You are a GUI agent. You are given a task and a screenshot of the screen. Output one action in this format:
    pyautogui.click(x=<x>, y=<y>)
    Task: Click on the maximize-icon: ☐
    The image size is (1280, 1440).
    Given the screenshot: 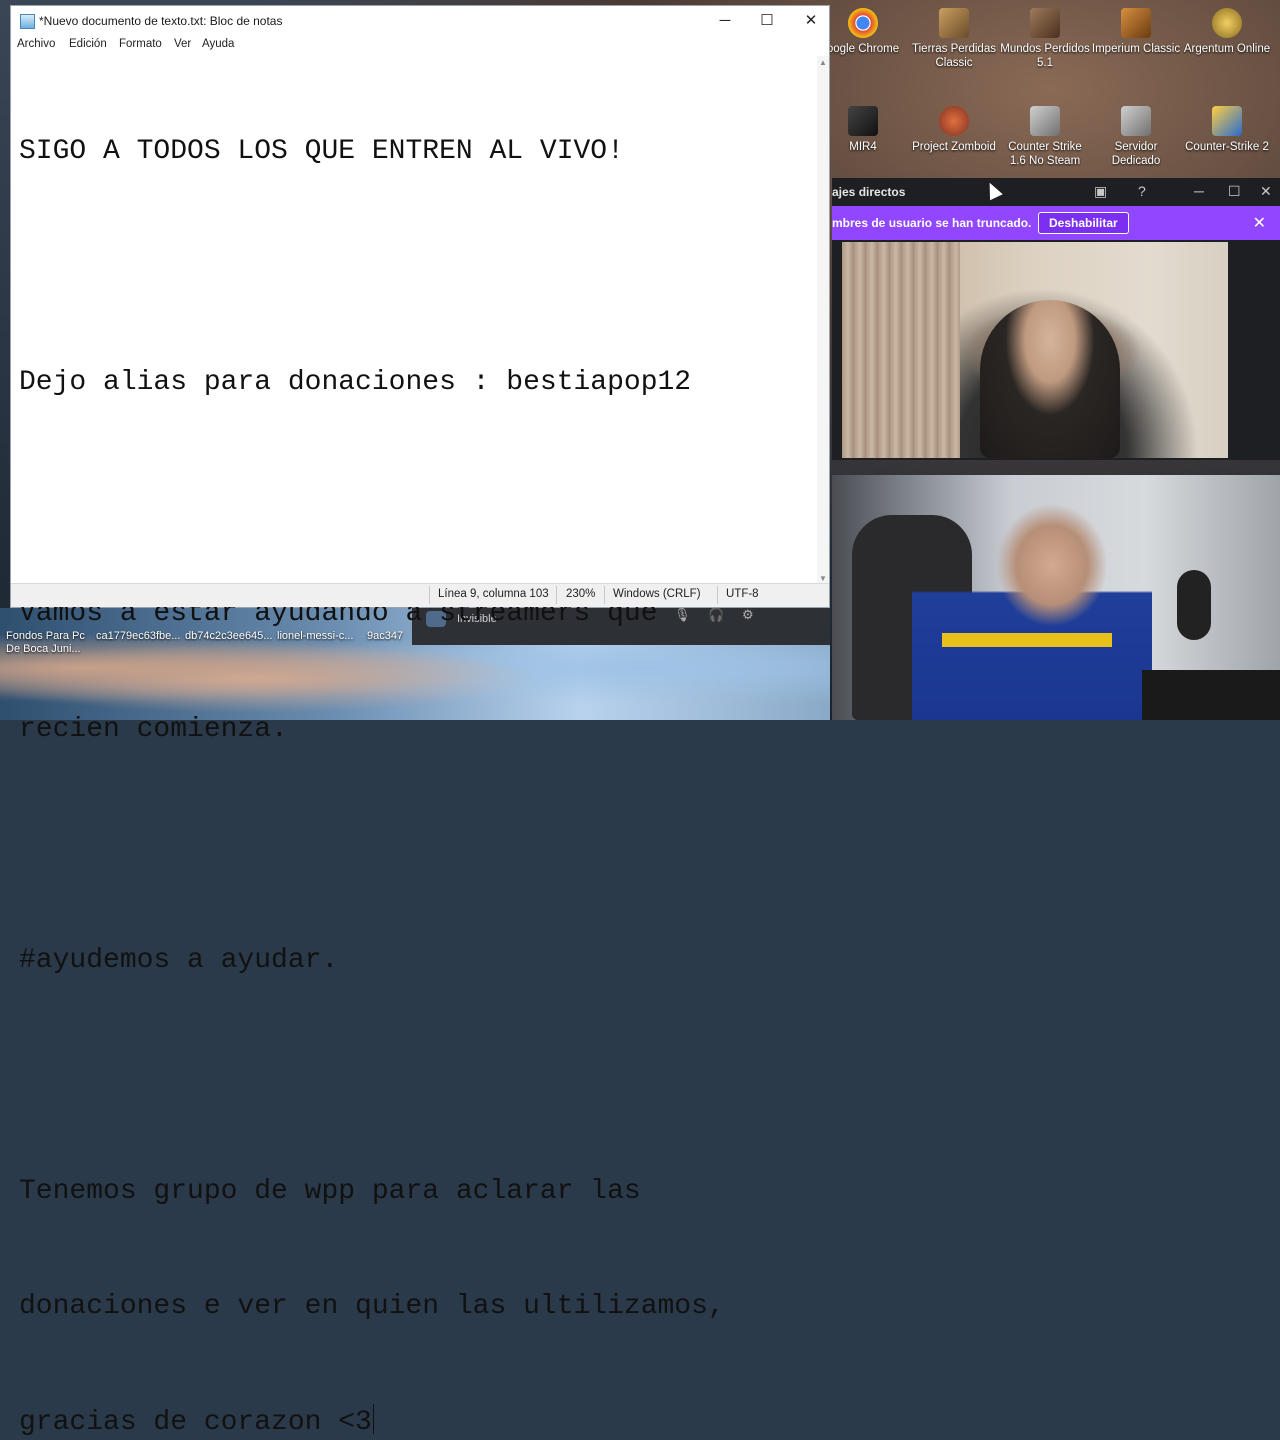 What is the action you would take?
    pyautogui.click(x=1234, y=191)
    